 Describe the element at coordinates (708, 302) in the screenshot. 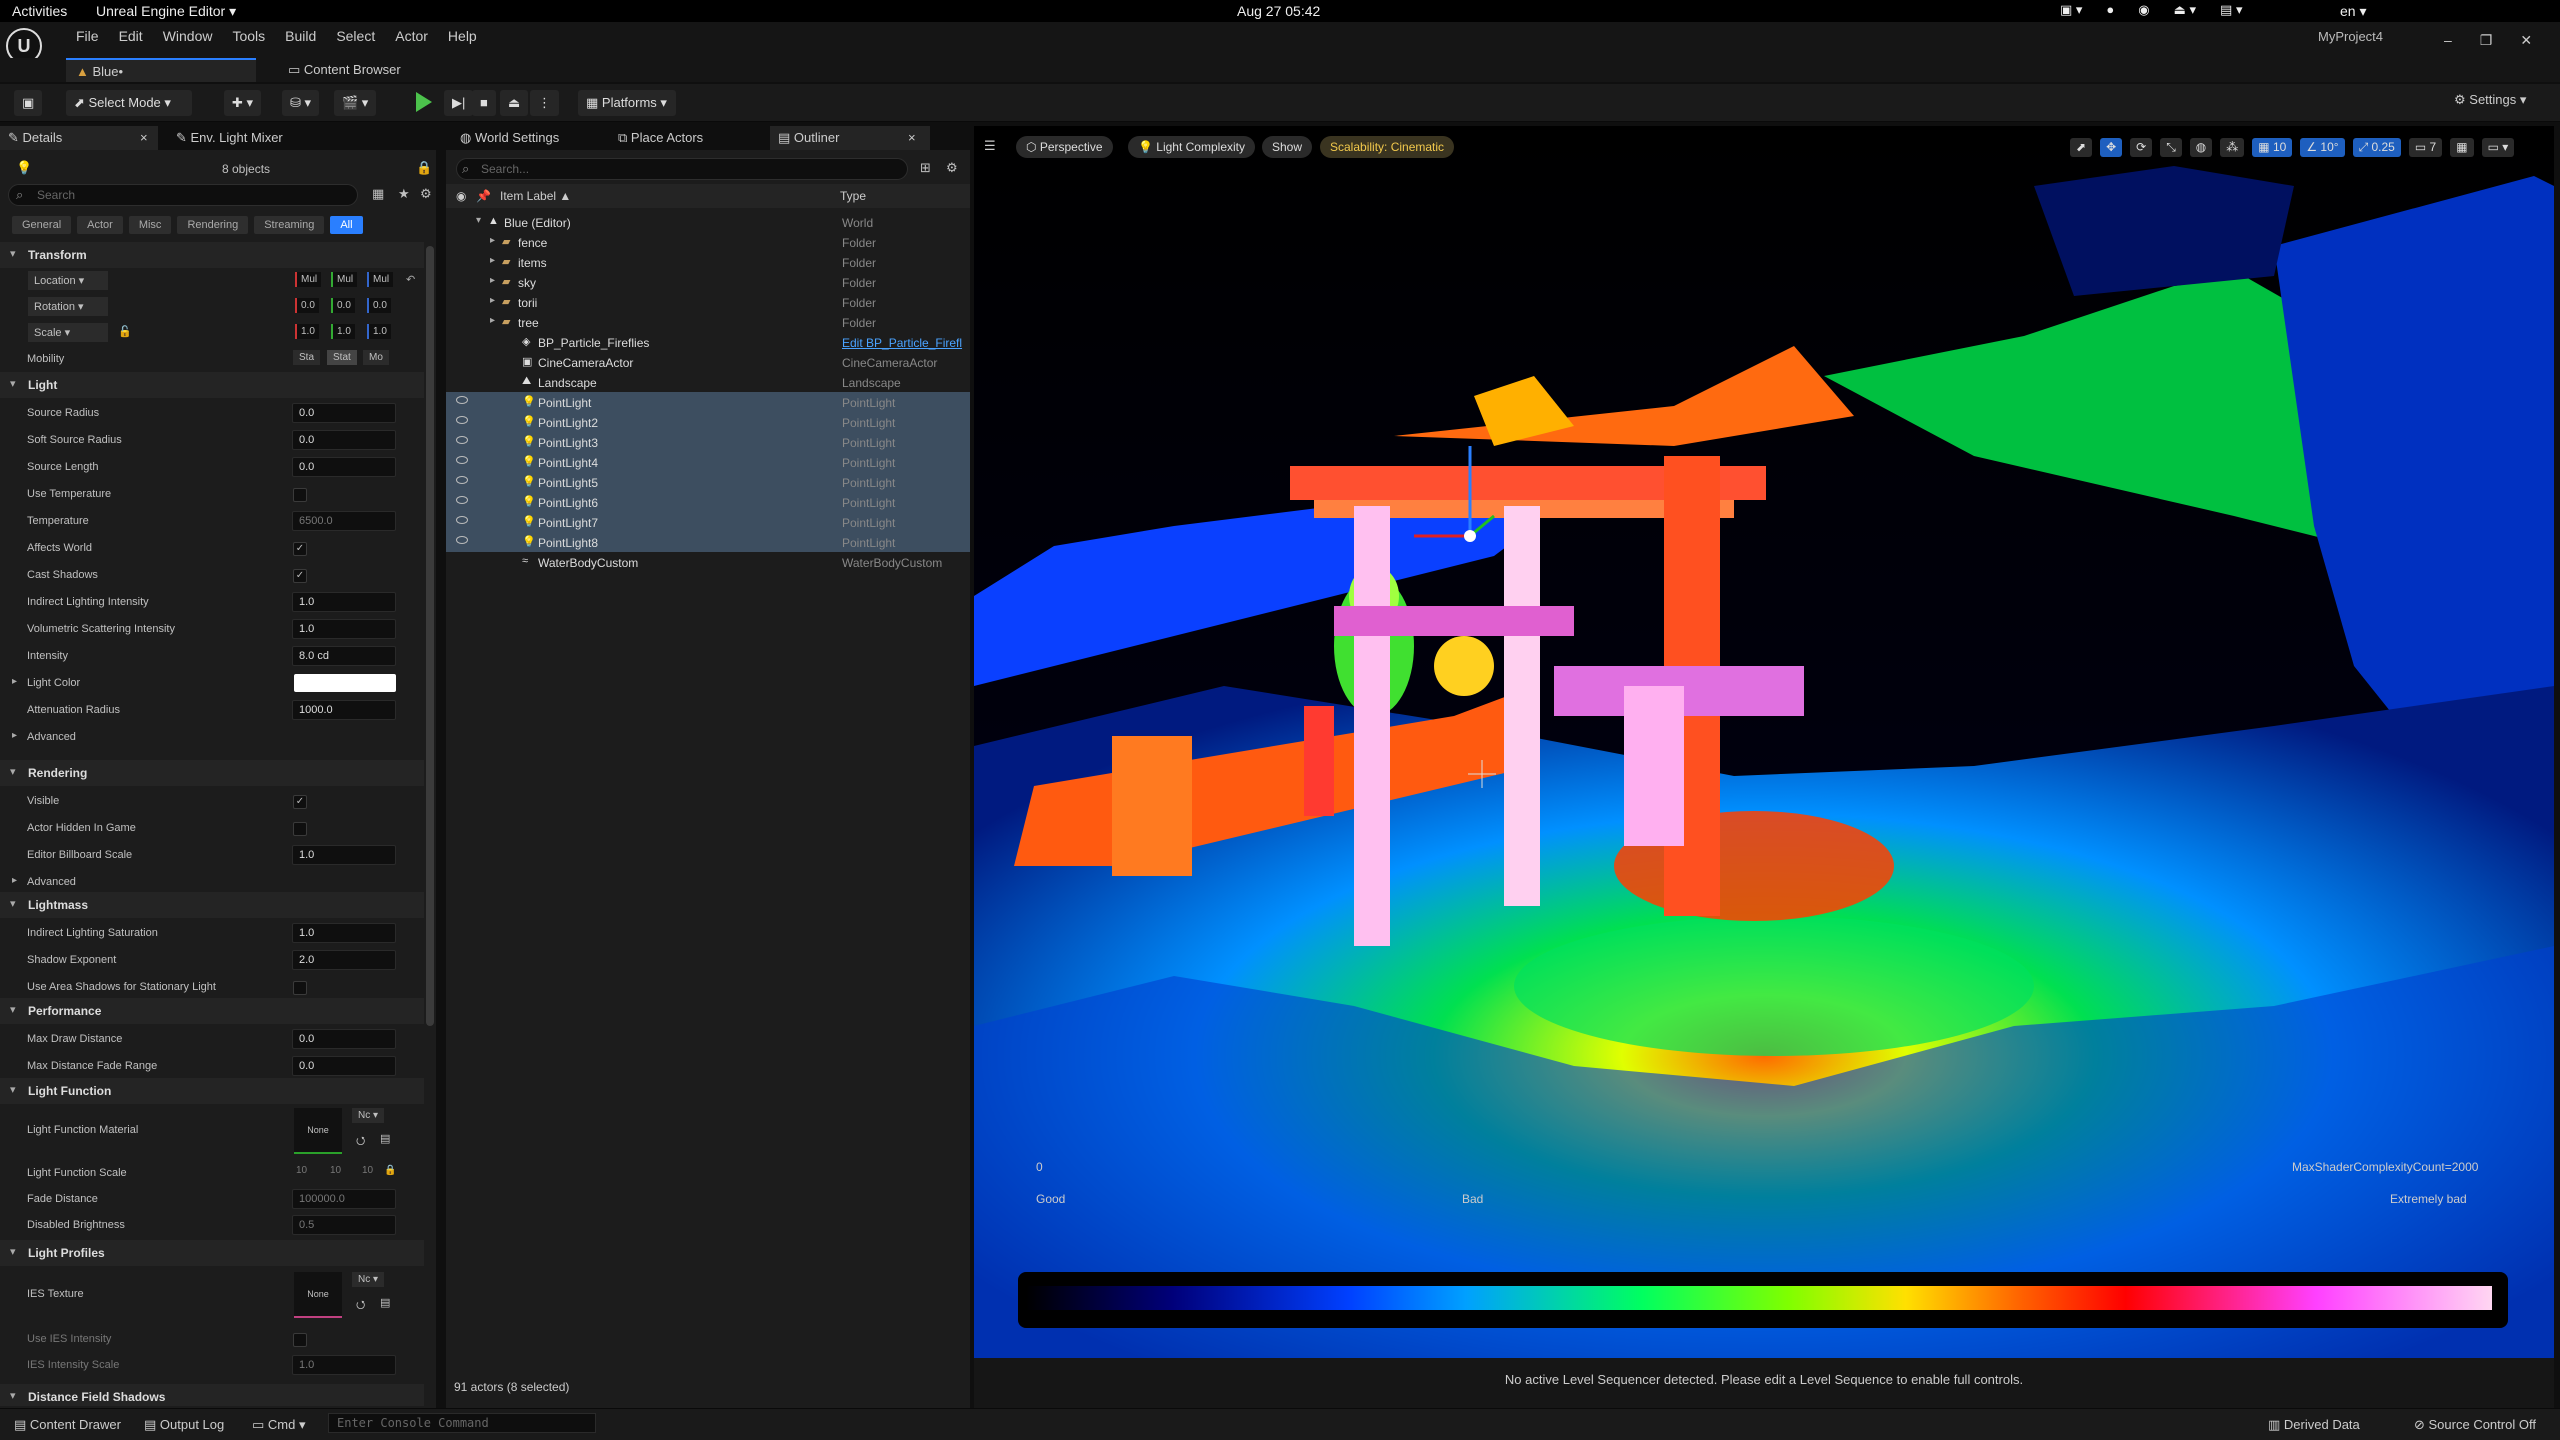

I see `outliner-row: ▰ ▸ torii Folder` at that location.